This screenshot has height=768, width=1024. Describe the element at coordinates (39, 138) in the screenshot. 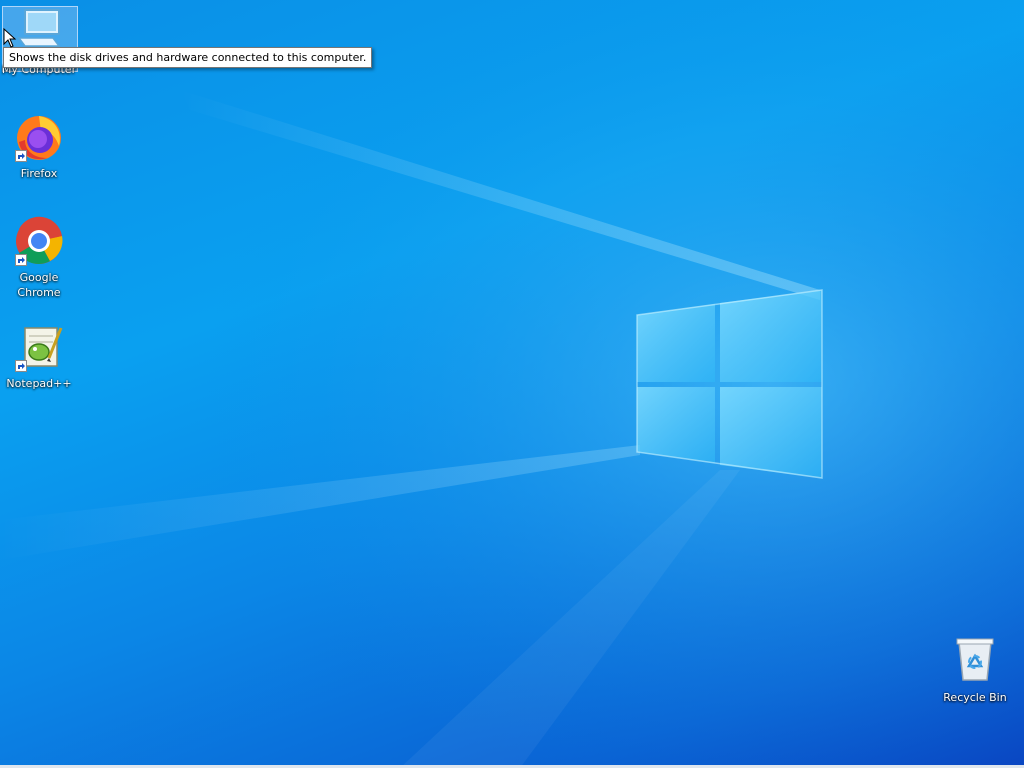

I see `firefox-icon` at that location.